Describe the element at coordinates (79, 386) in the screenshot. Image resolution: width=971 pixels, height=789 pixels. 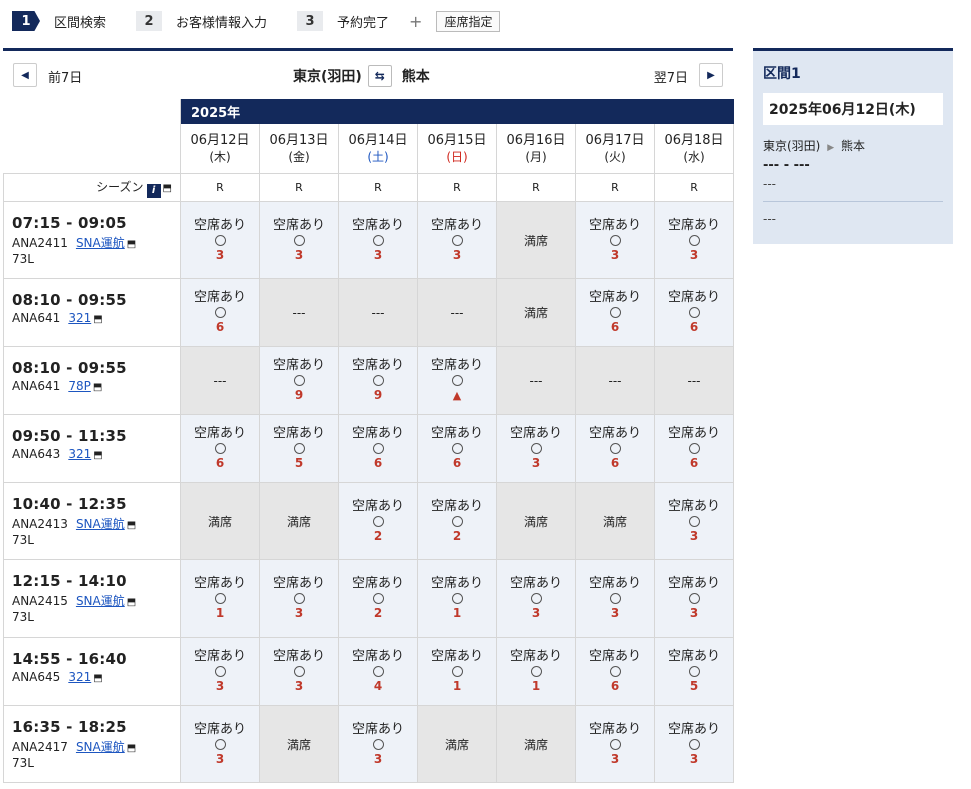
I see `aircraft-link: 78P` at that location.